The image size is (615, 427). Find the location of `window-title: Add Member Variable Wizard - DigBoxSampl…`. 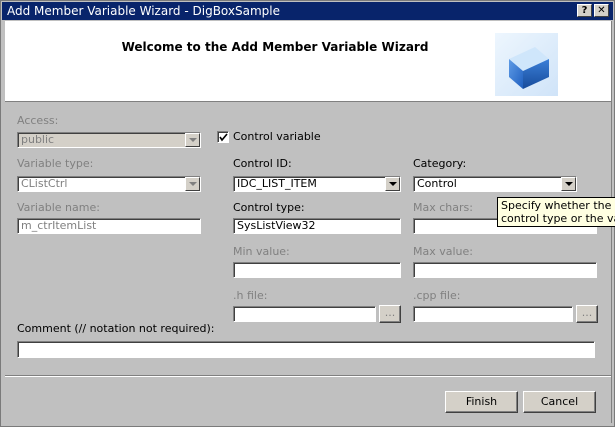

window-title: Add Member Variable Wizard - DigBoxSampl… is located at coordinates (143, 11).